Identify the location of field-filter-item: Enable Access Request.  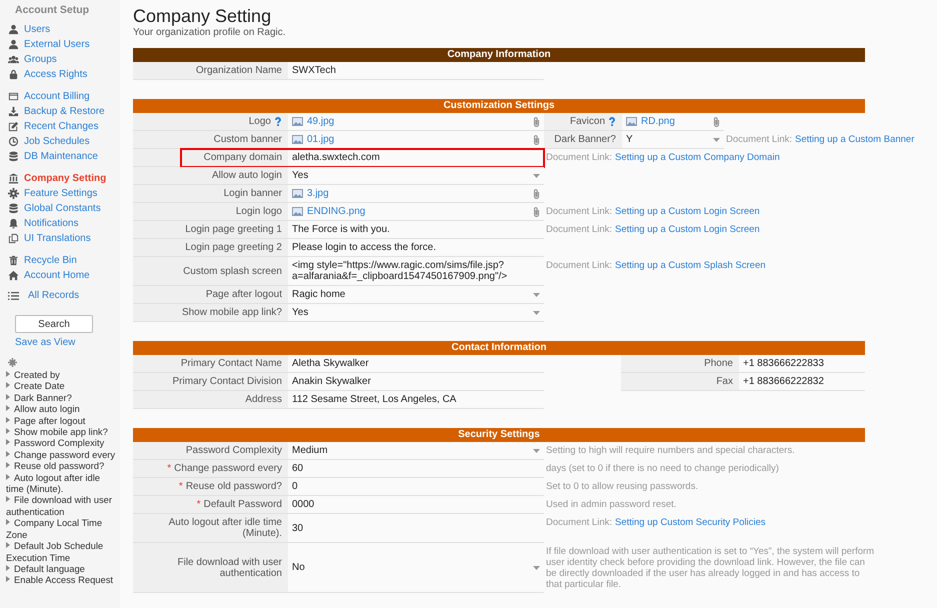
(63, 580).